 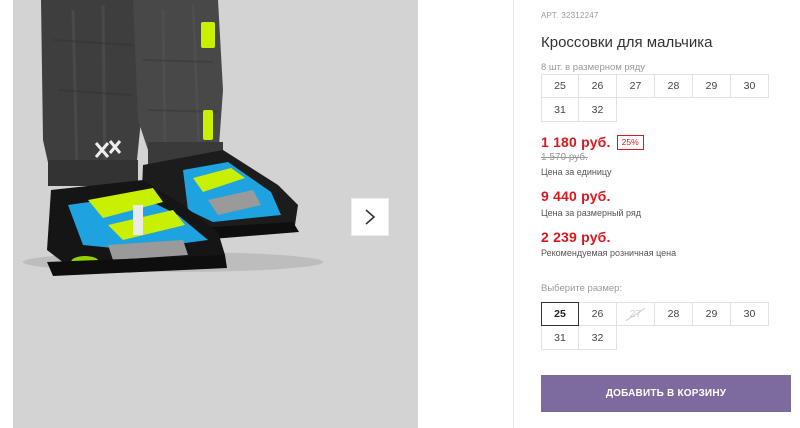 What do you see at coordinates (627, 42) in the screenshot?
I see `product-title: Кроссовки для мальчика` at bounding box center [627, 42].